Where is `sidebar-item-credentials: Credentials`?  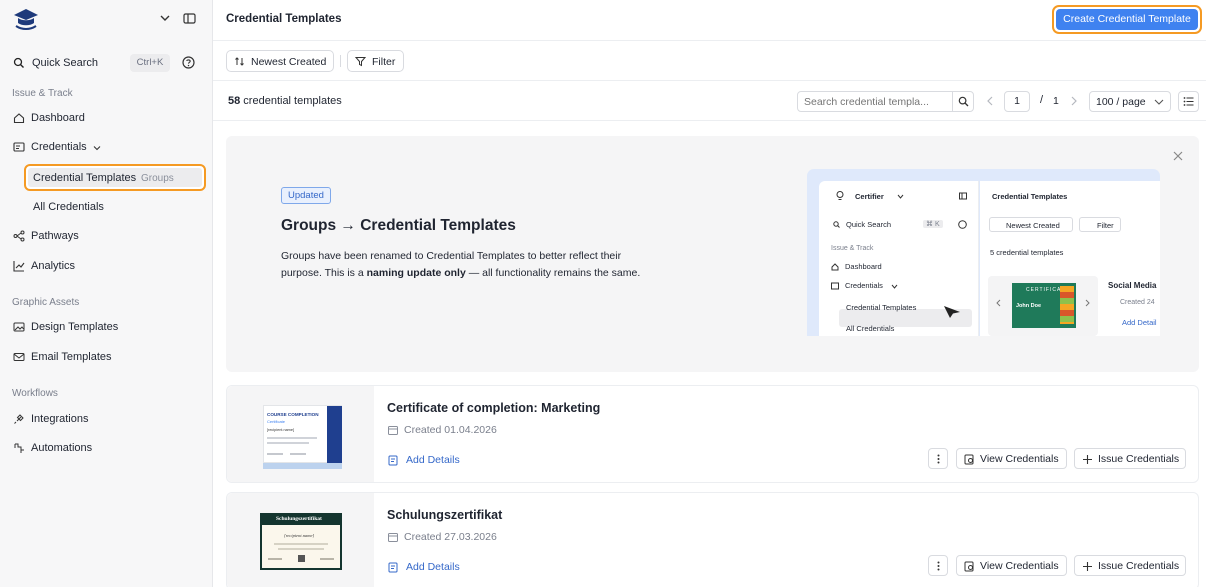
sidebar-item-credentials: Credentials is located at coordinates (106, 147).